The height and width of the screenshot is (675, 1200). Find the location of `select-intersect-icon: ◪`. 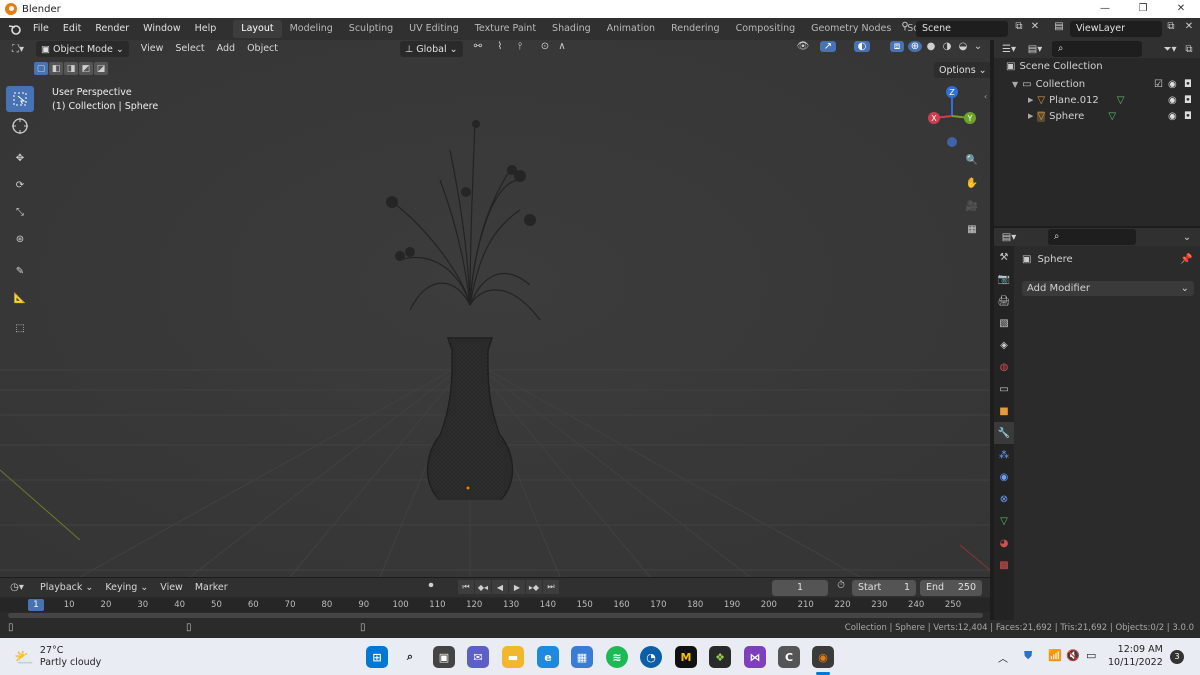

select-intersect-icon: ◪ is located at coordinates (101, 68).